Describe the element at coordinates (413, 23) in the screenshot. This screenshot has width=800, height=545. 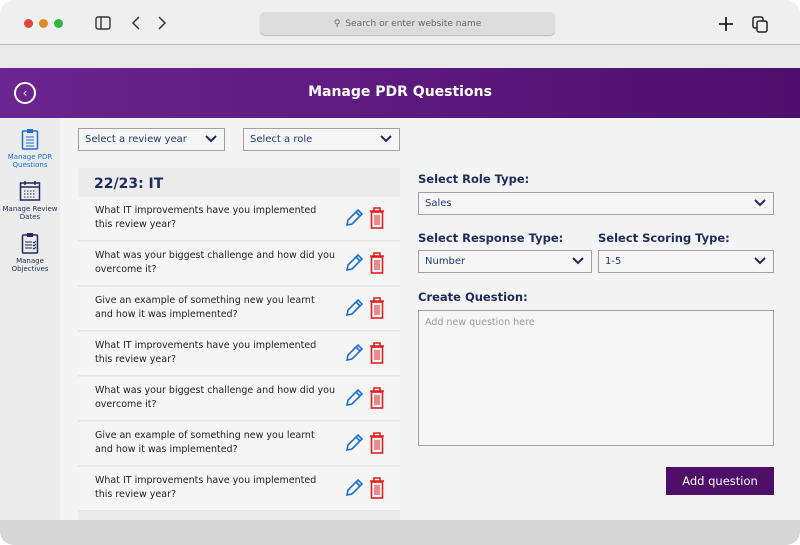
I see `address-placeholder: Search or enter website name` at that location.